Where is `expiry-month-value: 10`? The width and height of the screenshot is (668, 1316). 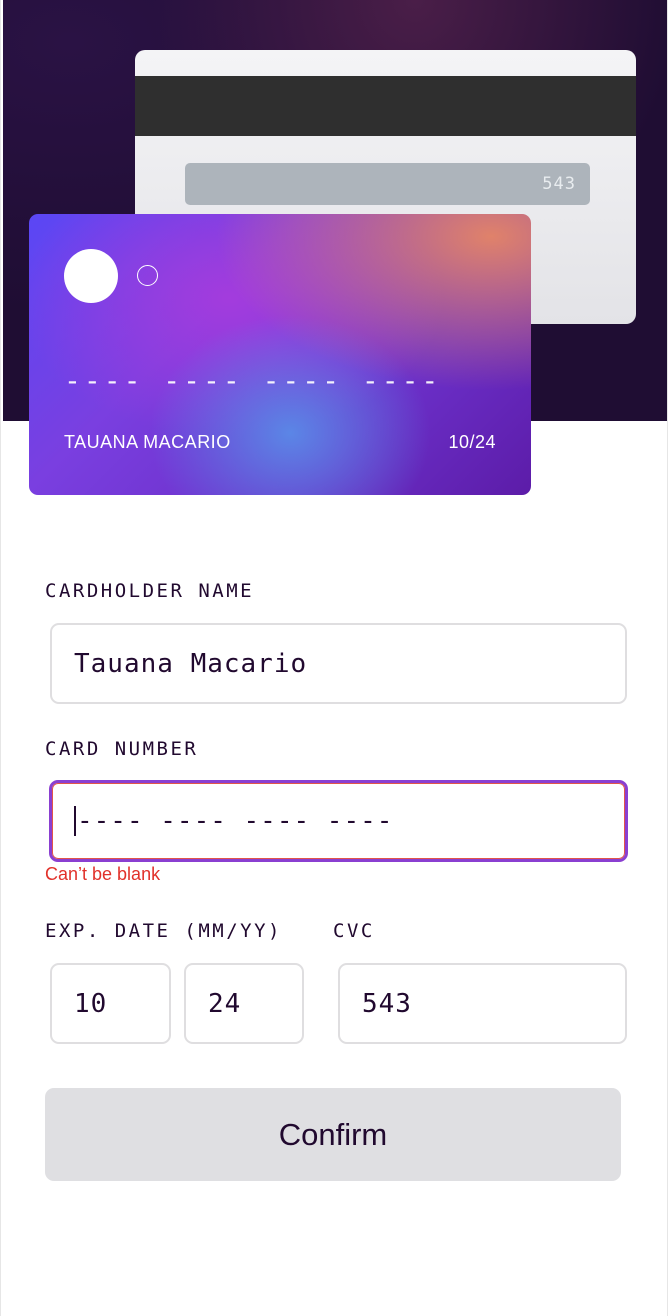
expiry-month-value: 10 is located at coordinates (91, 1003).